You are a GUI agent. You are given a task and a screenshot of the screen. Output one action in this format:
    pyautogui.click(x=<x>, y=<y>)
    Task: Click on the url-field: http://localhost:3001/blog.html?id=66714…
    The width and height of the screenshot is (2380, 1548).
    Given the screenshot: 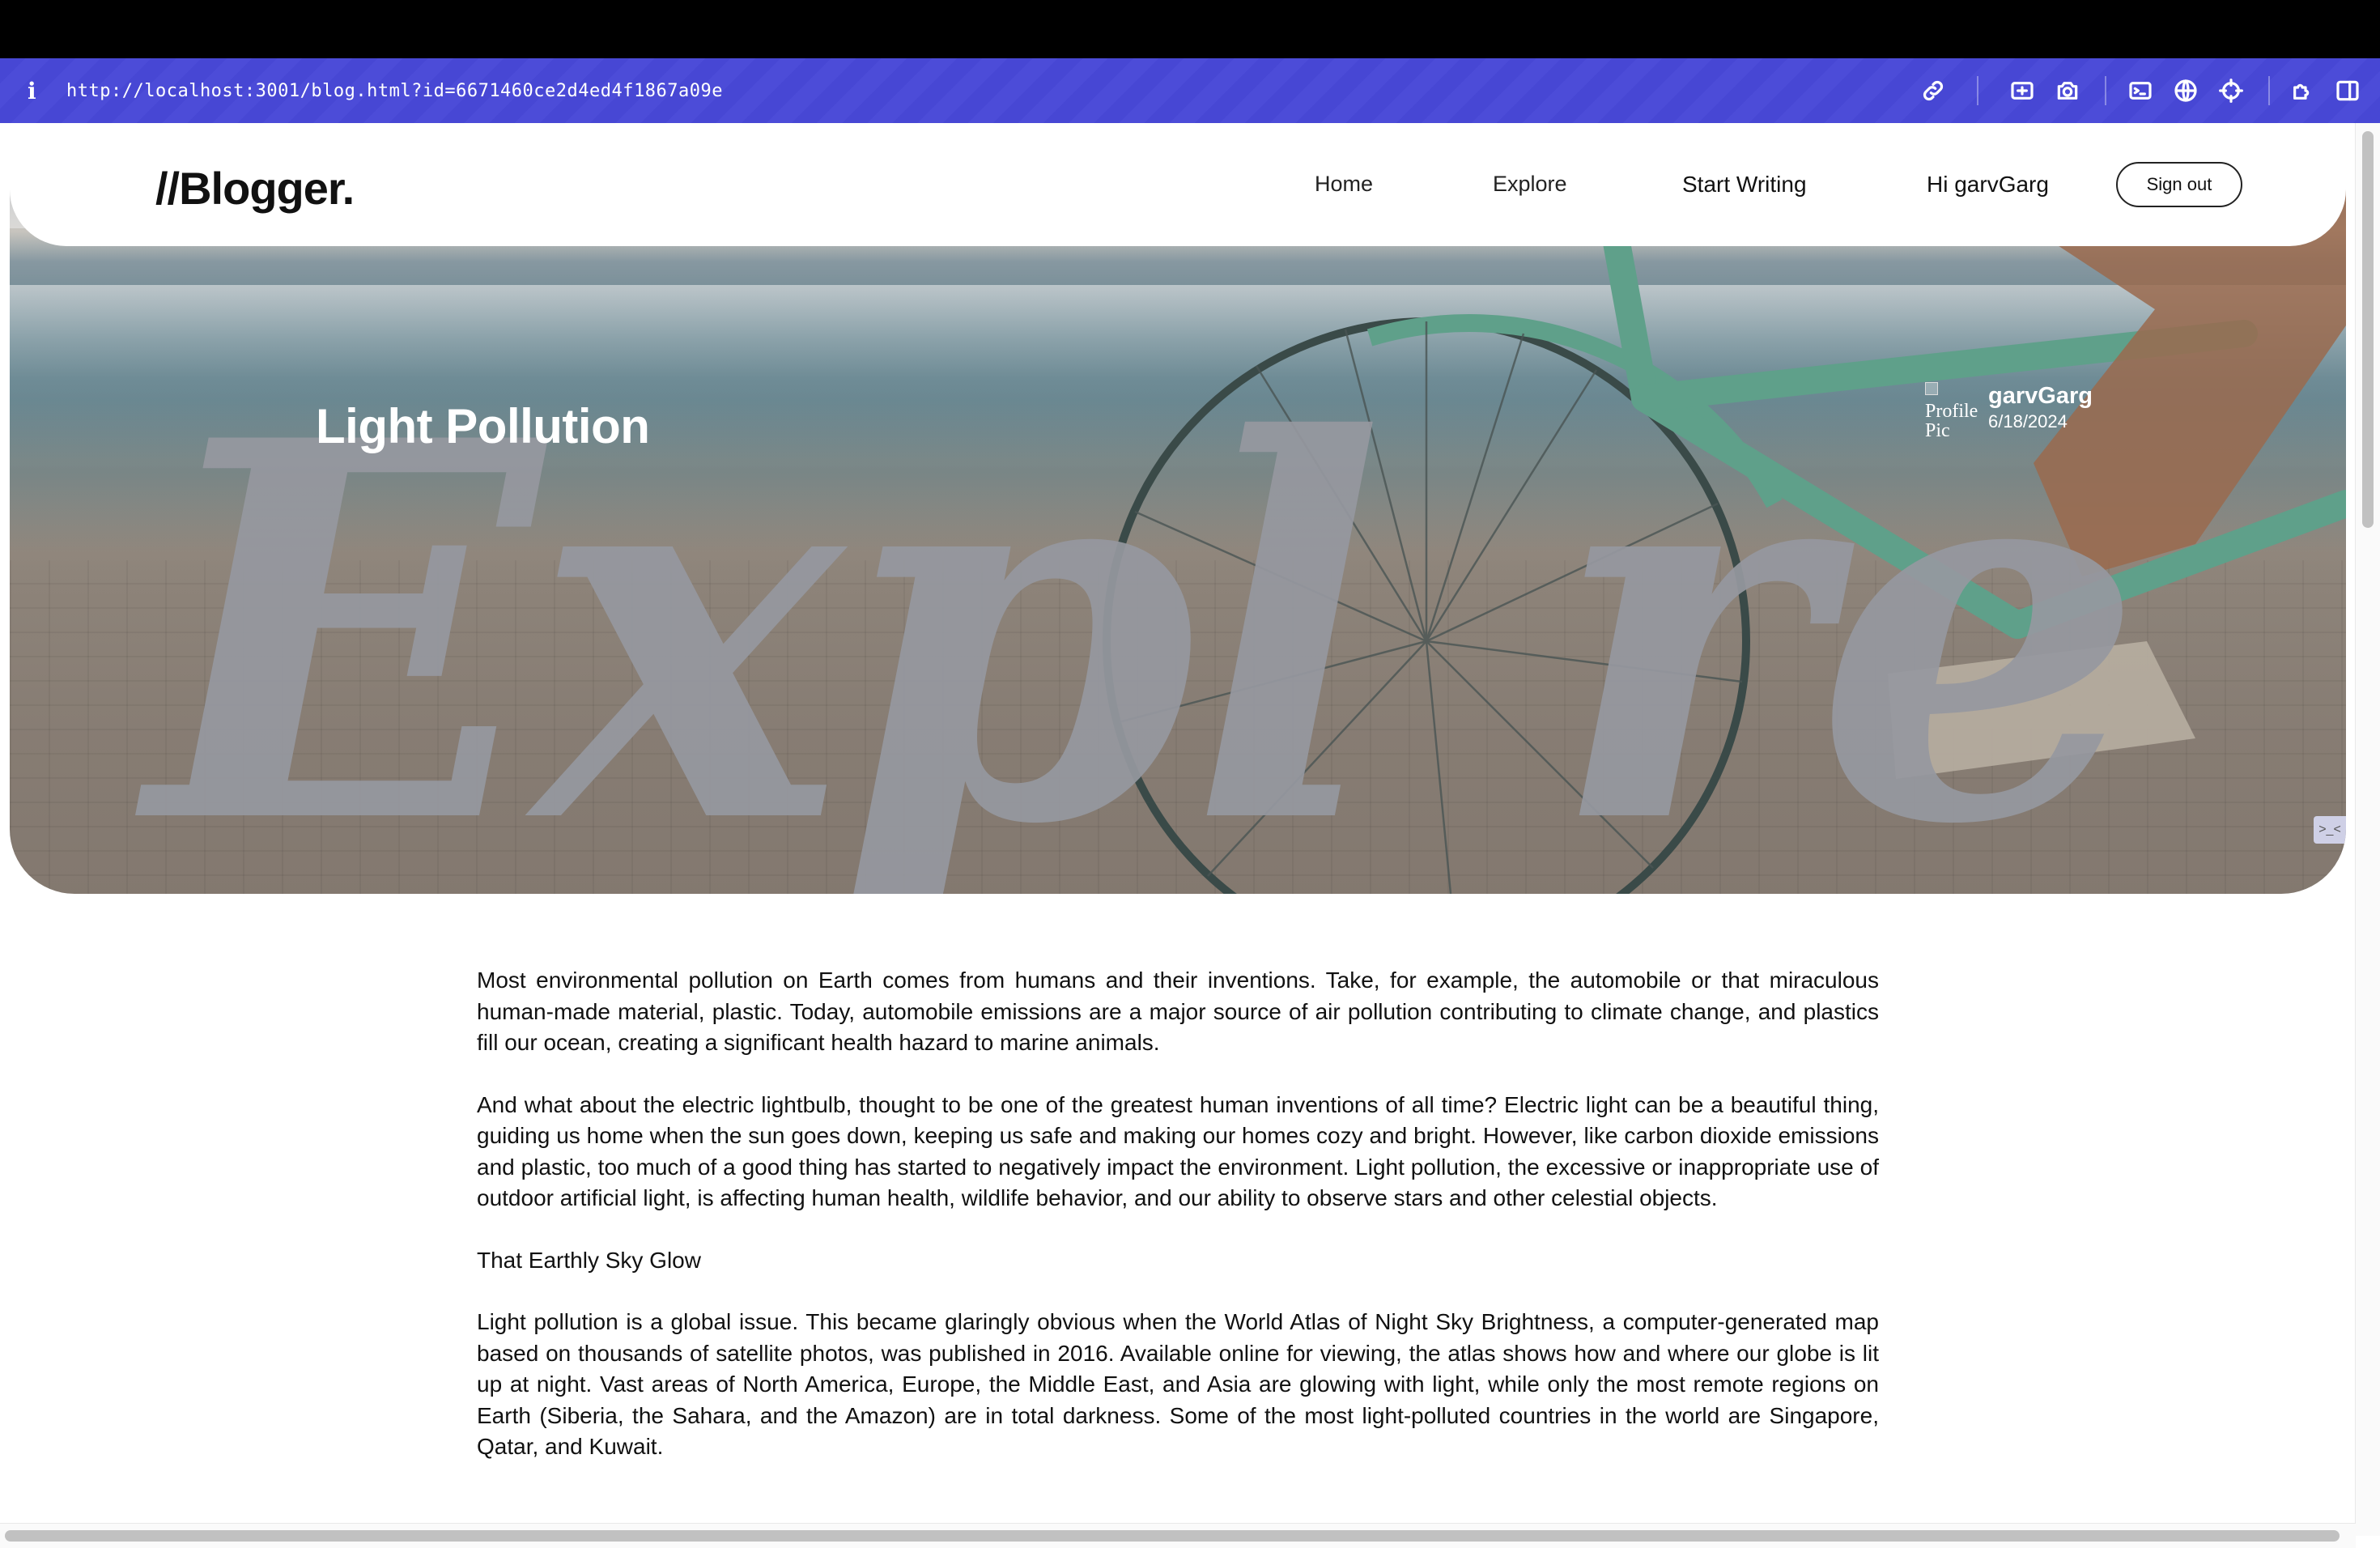 What is the action you would take?
    pyautogui.click(x=395, y=91)
    